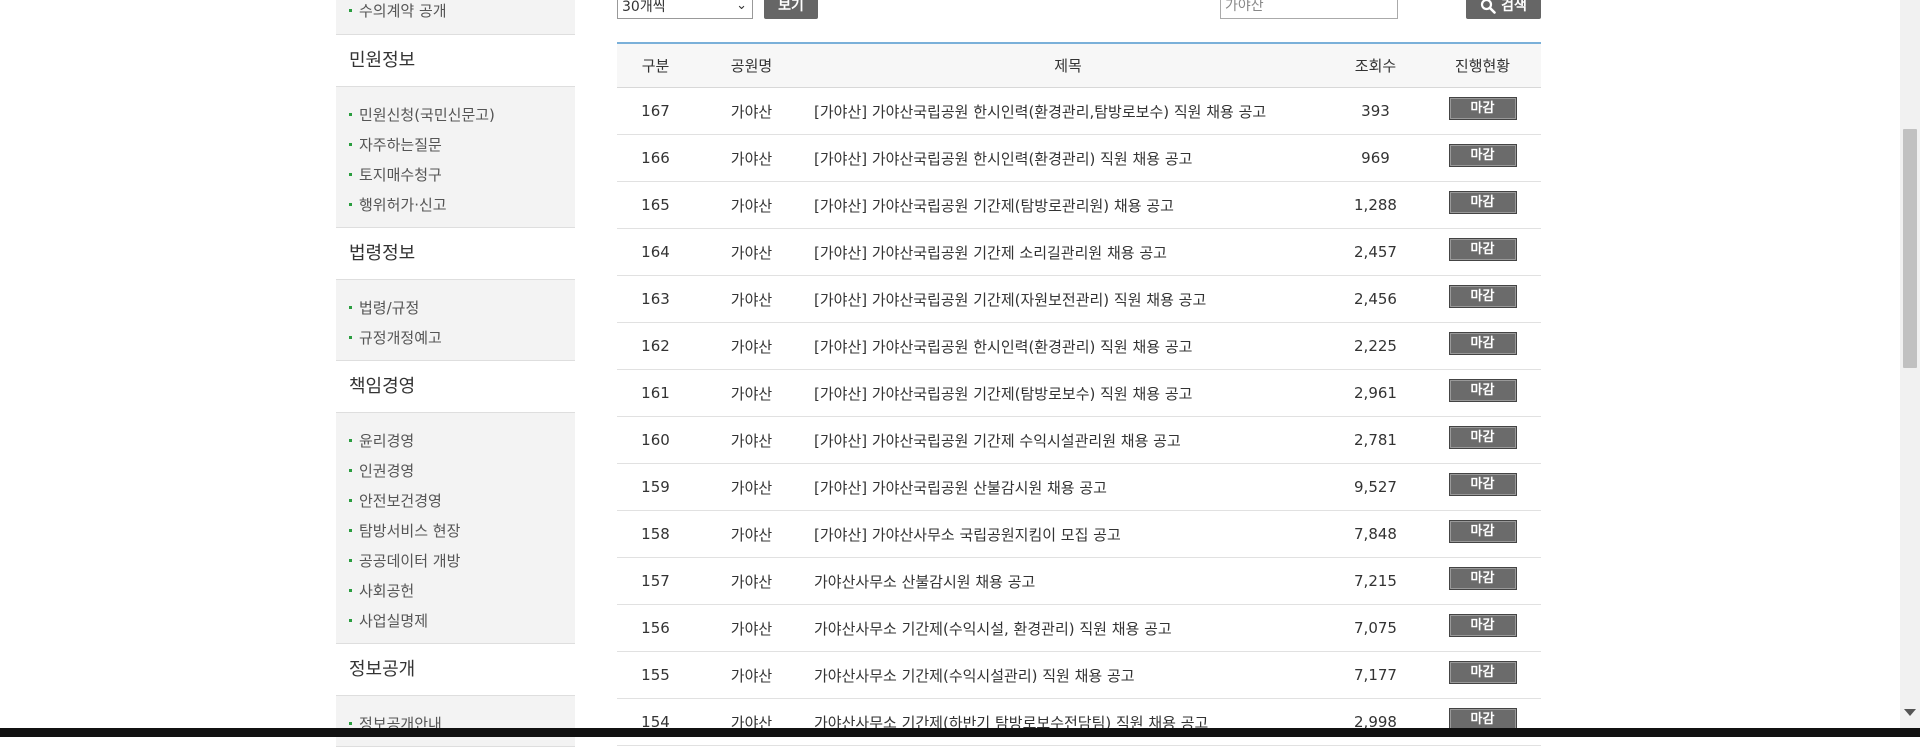 This screenshot has height=747, width=1920. What do you see at coordinates (1309, 9) in the screenshot?
I see `search-input: 가야산` at bounding box center [1309, 9].